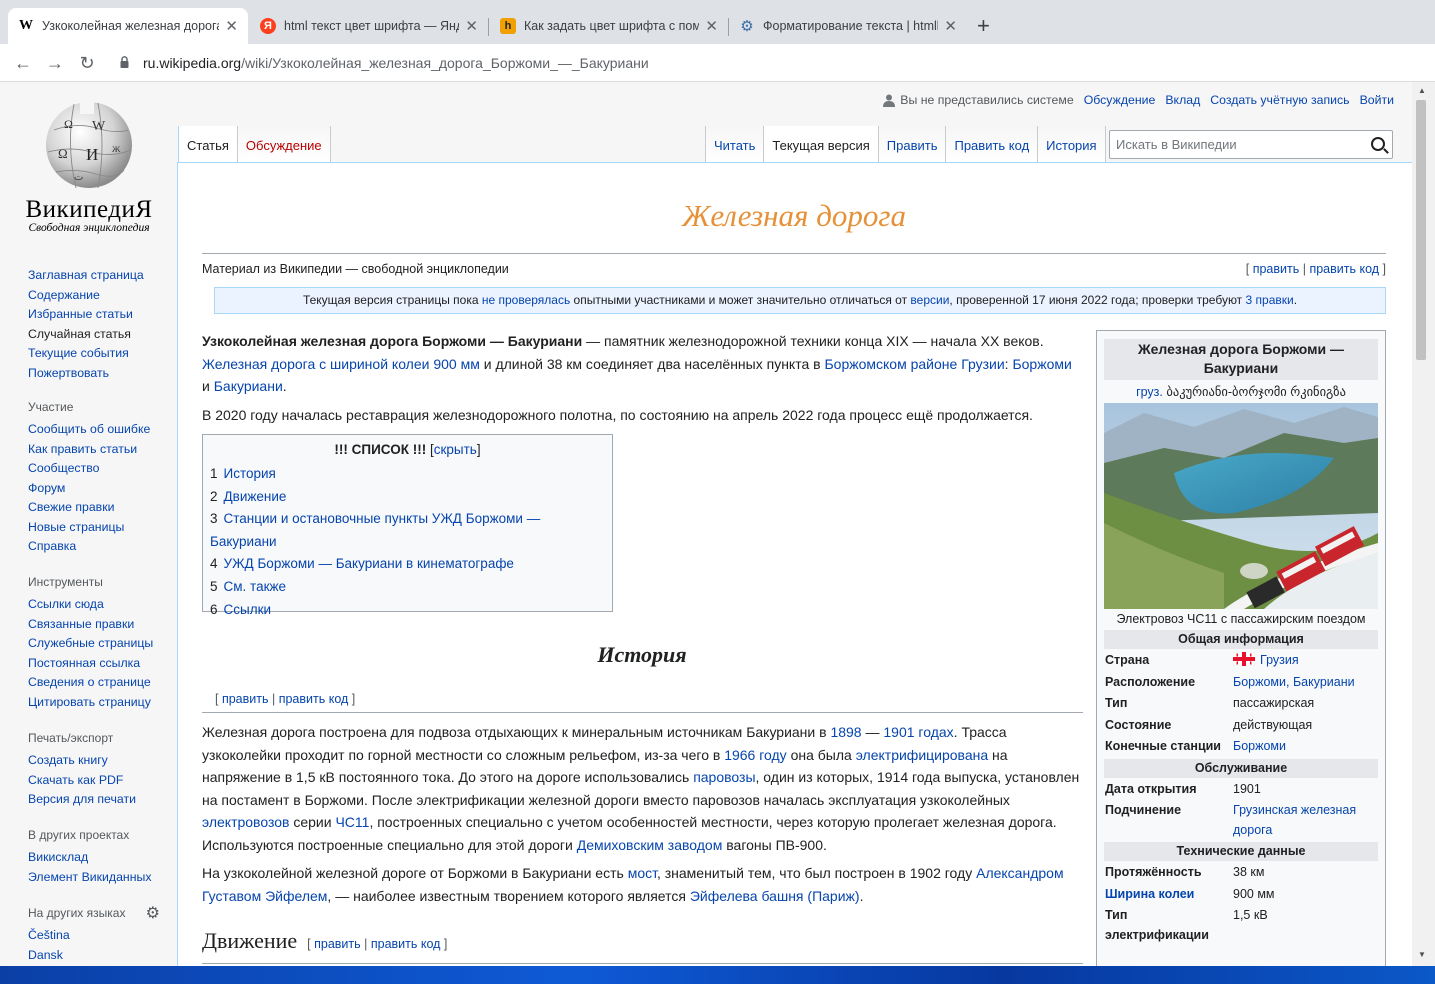 Image resolution: width=1435 pixels, height=984 pixels. Describe the element at coordinates (86, 296) in the screenshot. I see `sidebar-link-contents: Содержание` at that location.